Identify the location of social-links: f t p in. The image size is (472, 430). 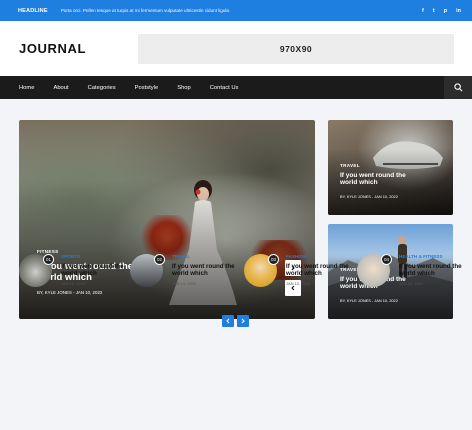
(441, 10).